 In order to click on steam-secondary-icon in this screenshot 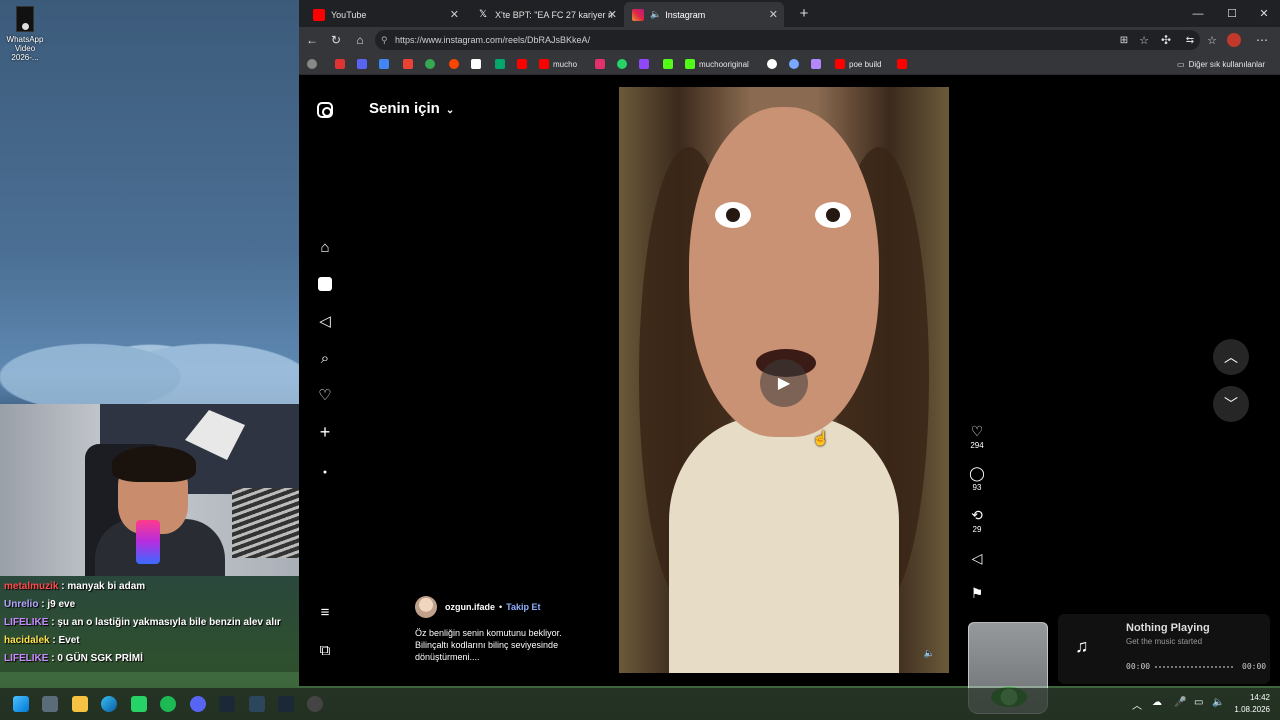, I will do `click(286, 704)`.